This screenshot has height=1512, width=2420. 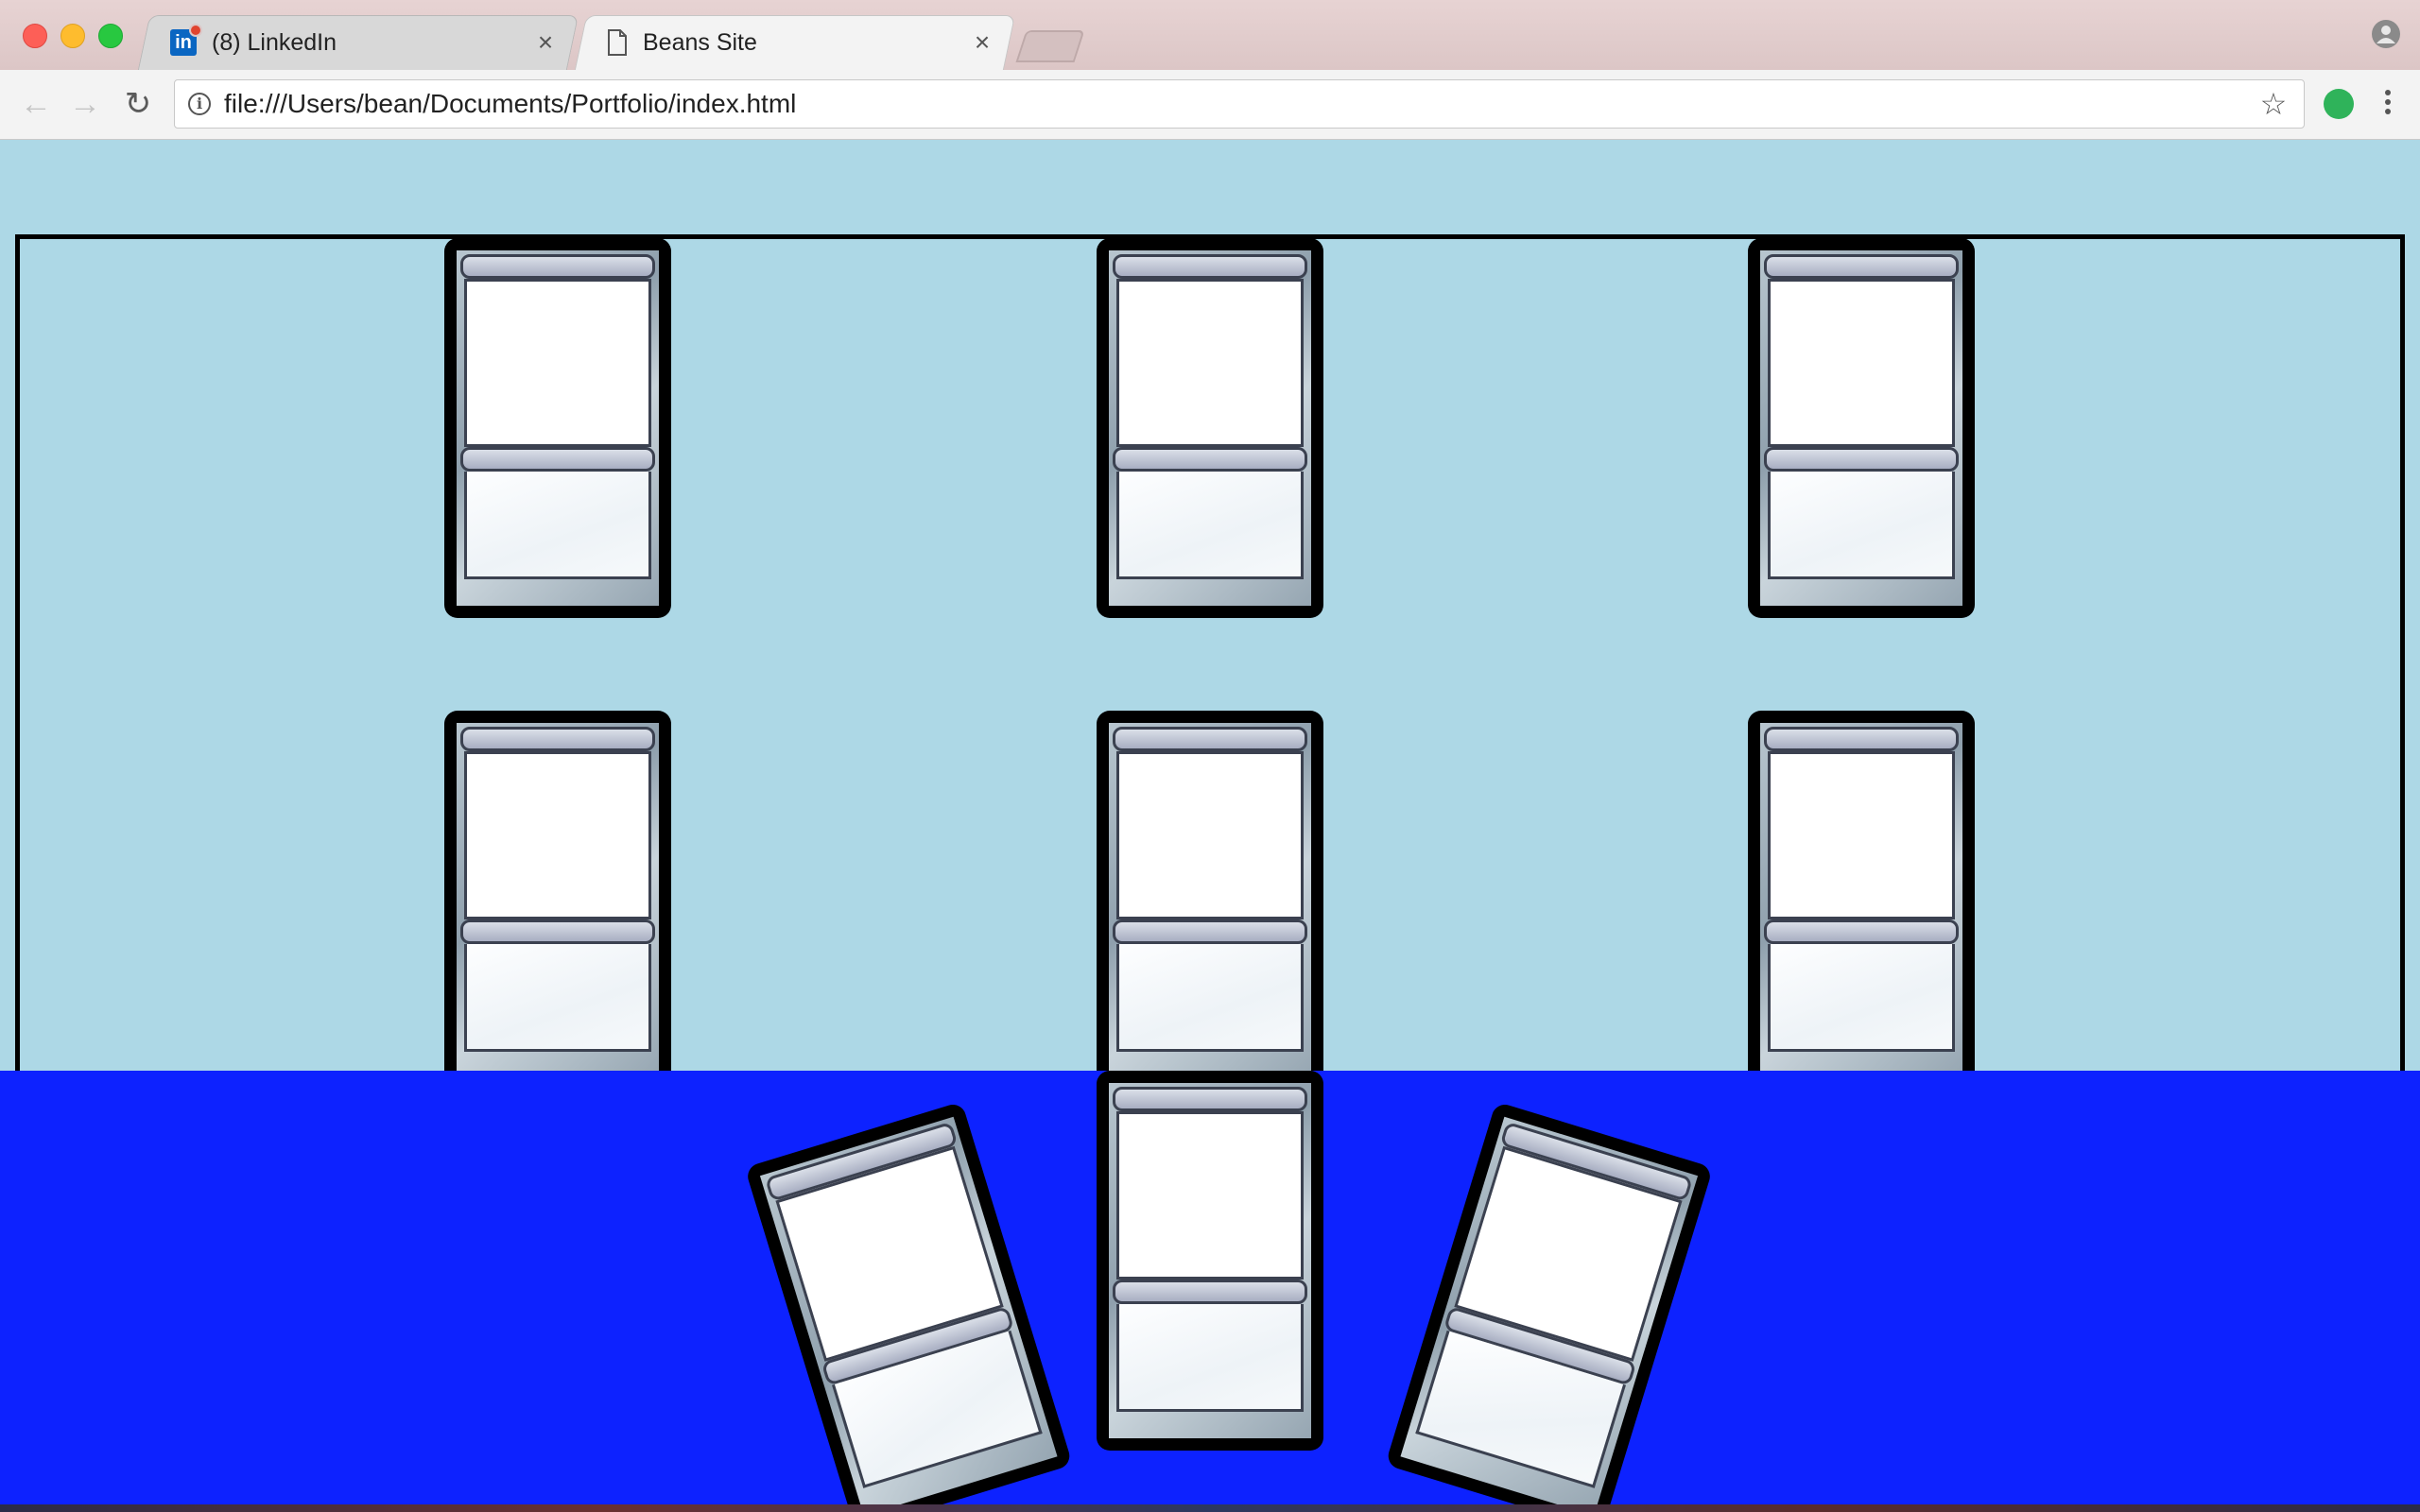 What do you see at coordinates (138, 104) in the screenshot?
I see `reload-button: ↻` at bounding box center [138, 104].